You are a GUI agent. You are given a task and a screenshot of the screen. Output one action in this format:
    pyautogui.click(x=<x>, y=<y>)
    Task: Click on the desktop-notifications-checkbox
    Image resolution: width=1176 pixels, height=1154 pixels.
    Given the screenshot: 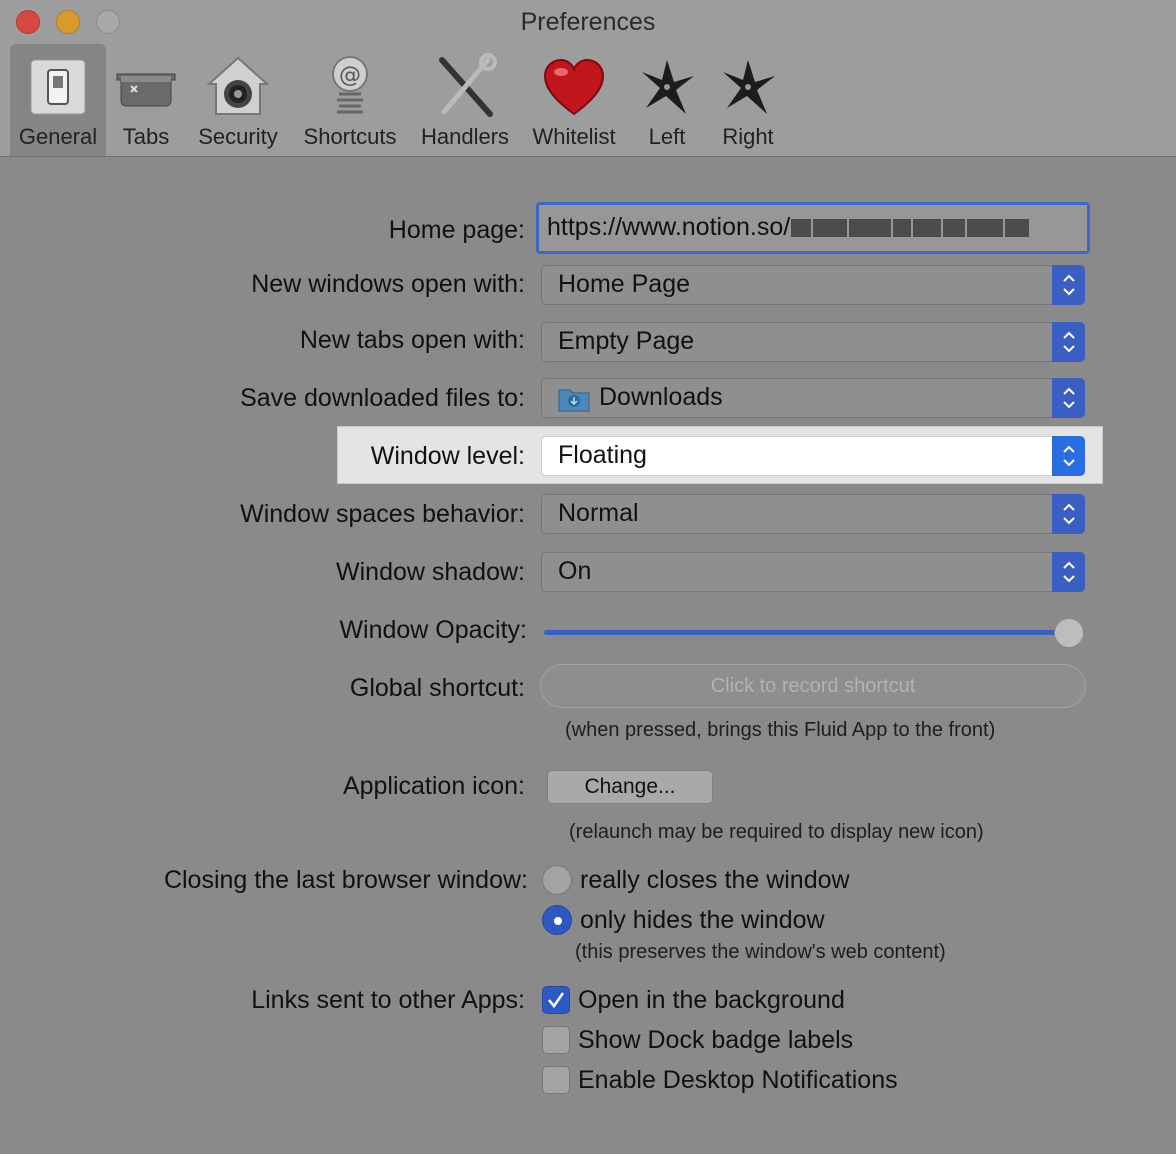 What is the action you would take?
    pyautogui.click(x=556, y=1080)
    